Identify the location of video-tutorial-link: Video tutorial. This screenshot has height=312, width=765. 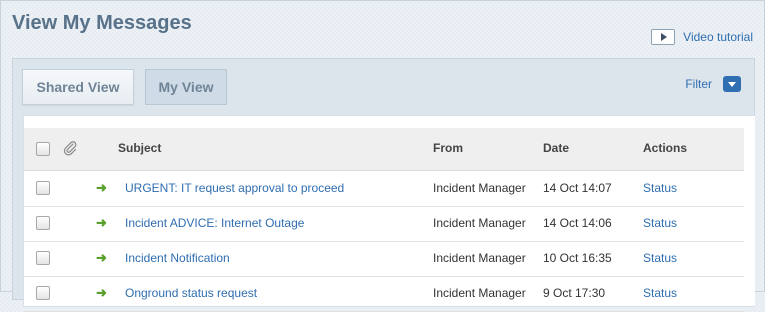
(702, 37).